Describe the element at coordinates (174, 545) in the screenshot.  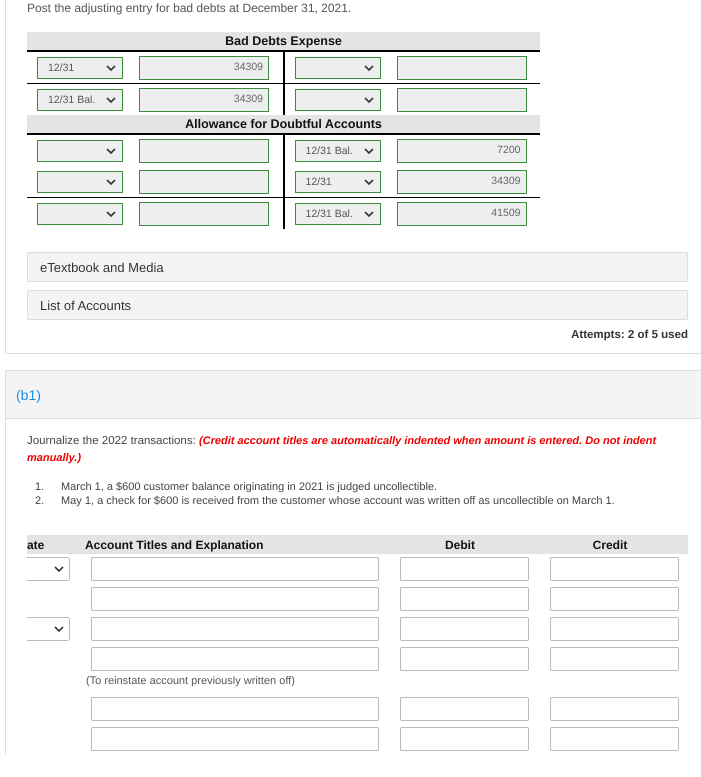
I see `column-header: Account Titles and Explanation` at that location.